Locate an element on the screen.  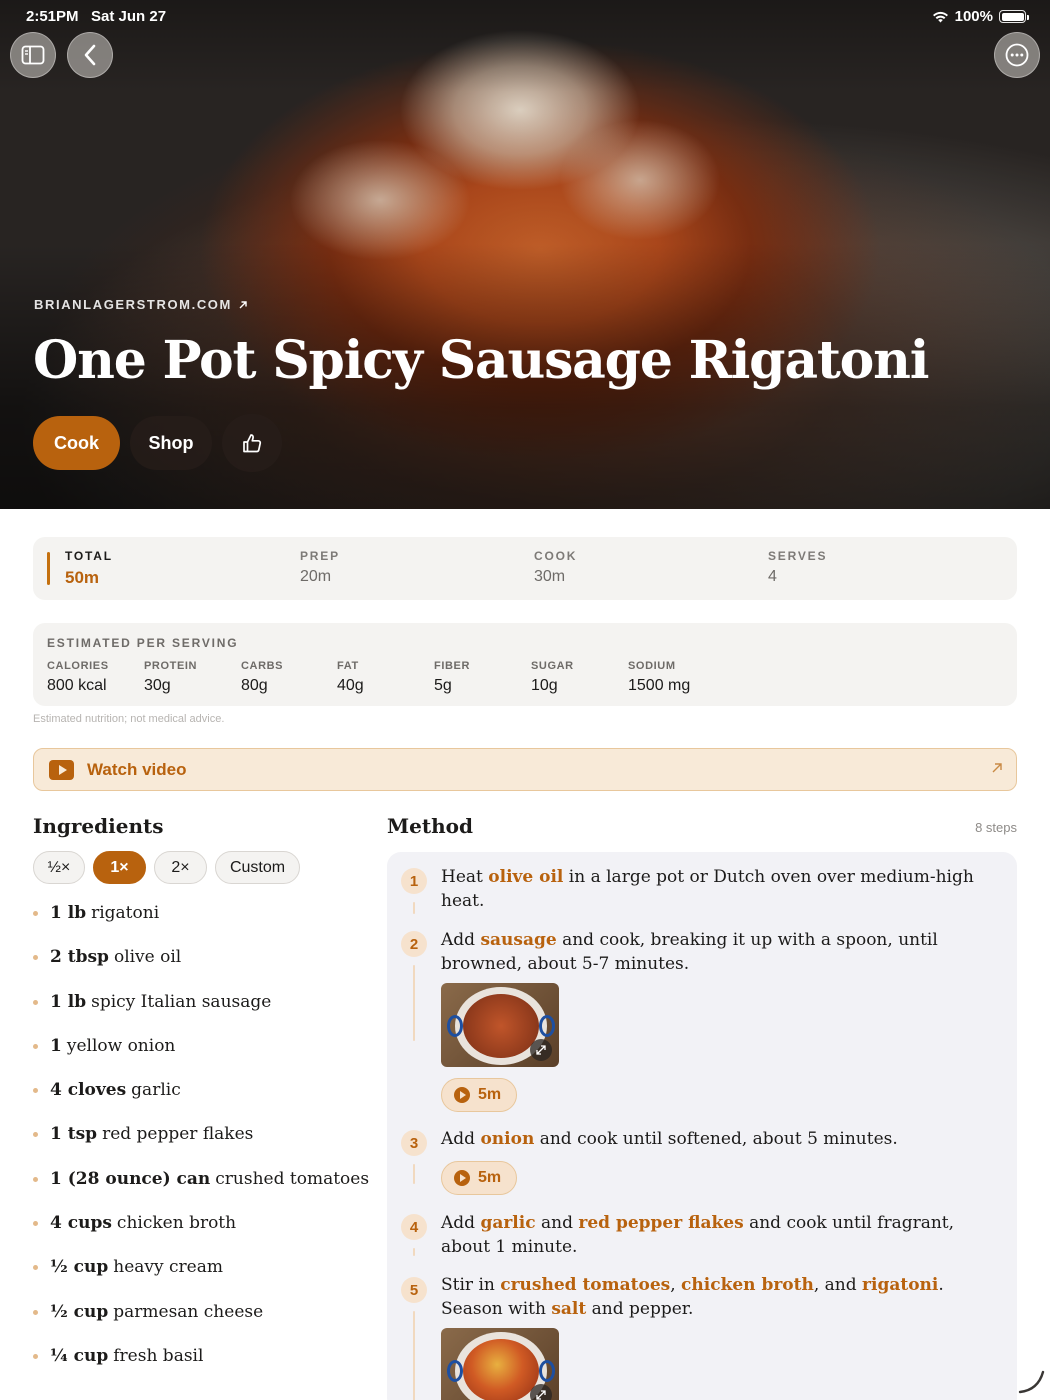
sidebar-toggle-button is located at coordinates (33, 55).